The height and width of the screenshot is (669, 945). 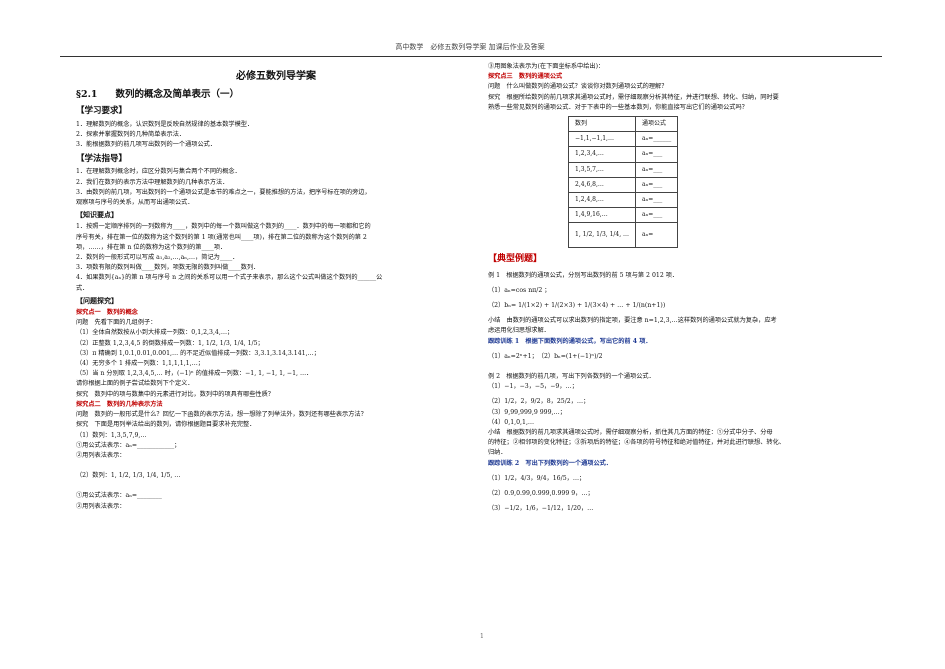 I want to click on table-row: 1,3,5,7,… aₙ=___, so click(x=623, y=169).